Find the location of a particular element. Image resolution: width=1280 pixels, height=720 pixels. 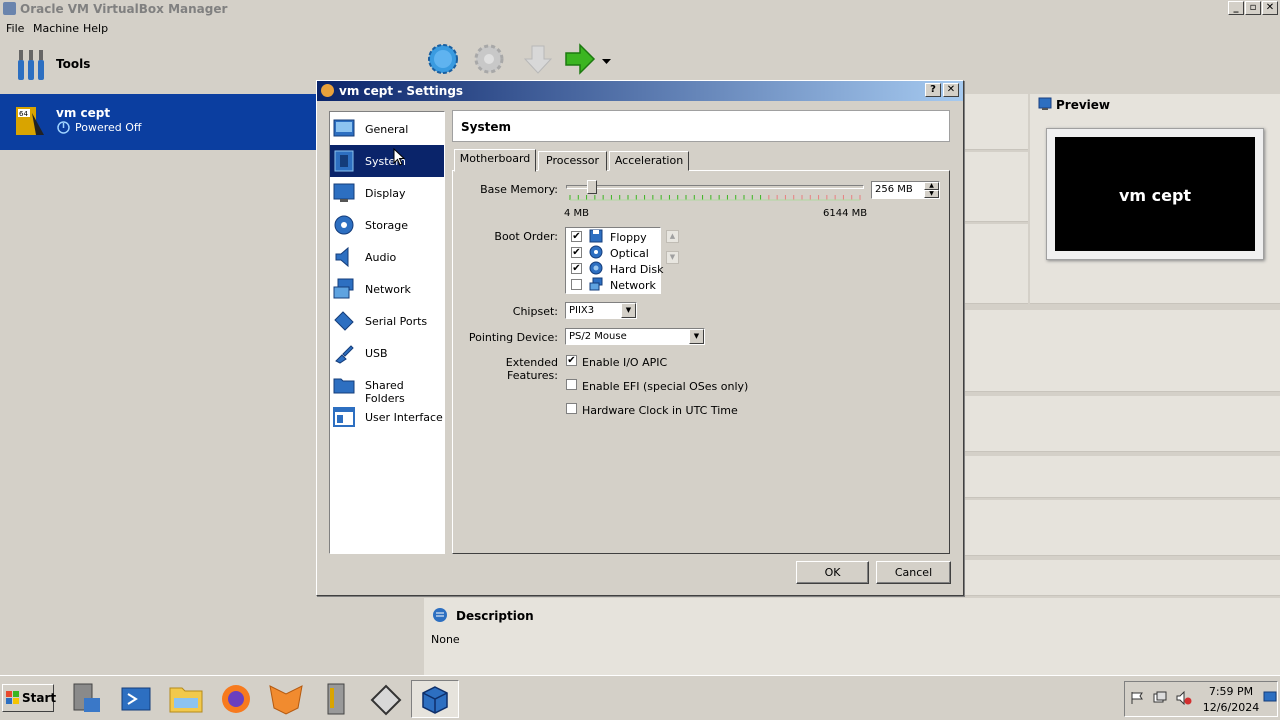

preview-title: Preview is located at coordinates (1083, 105).